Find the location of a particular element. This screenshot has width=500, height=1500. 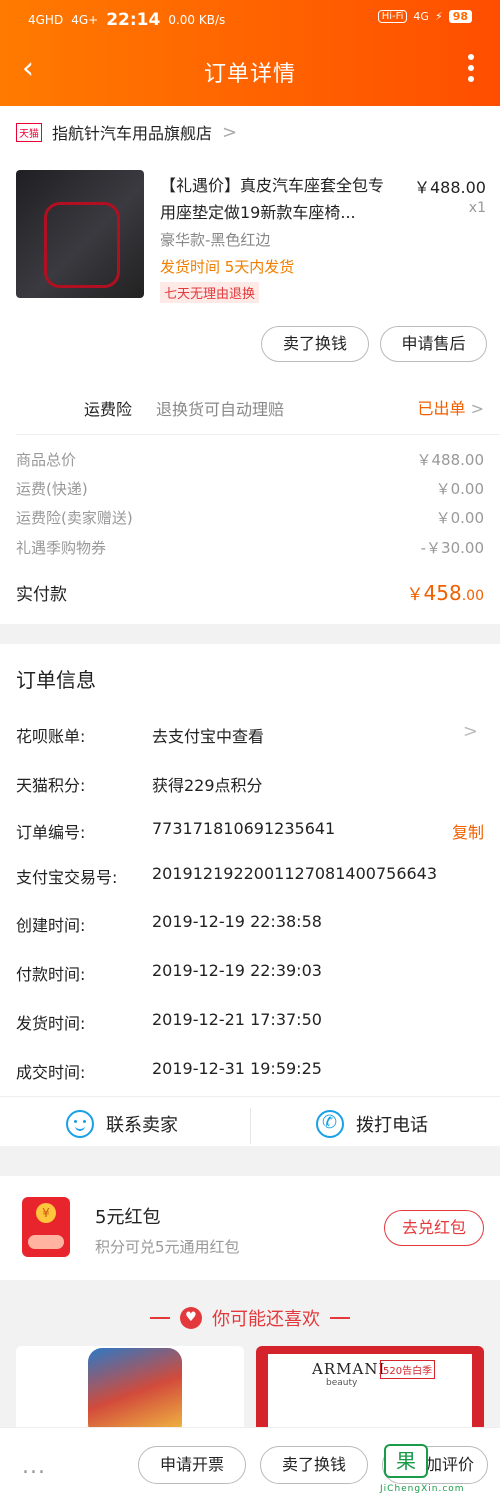

heart-icon: ♥ is located at coordinates (191, 1318).